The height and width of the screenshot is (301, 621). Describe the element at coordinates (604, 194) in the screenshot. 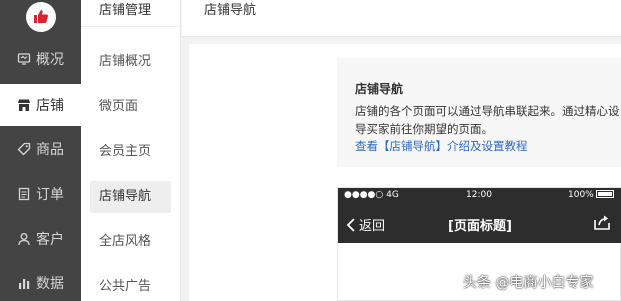

I see `battery-icon` at that location.